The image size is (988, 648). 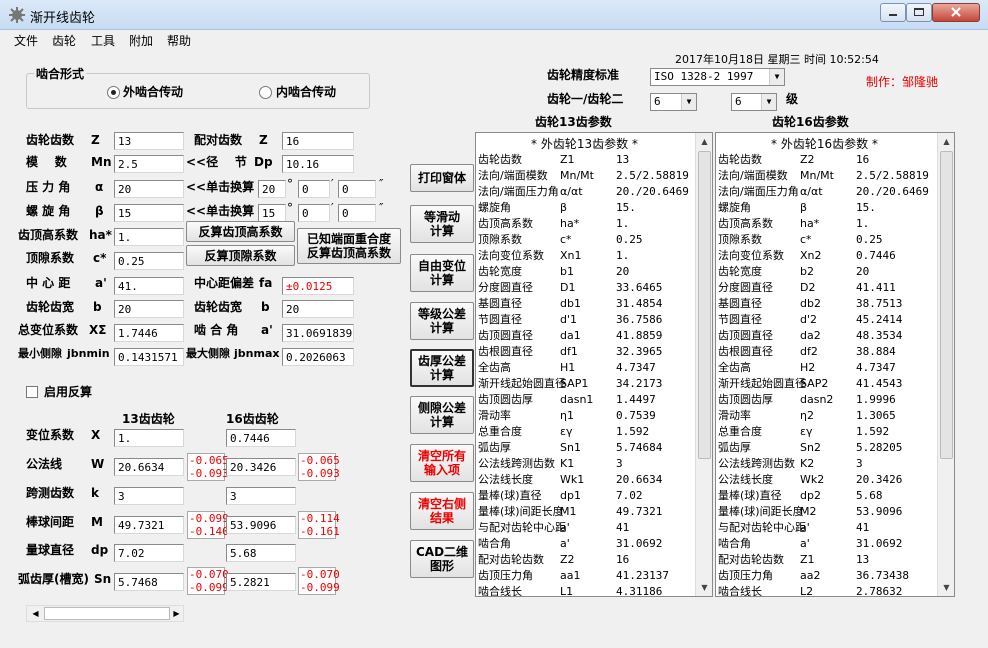 I want to click on list-item: 渐开线起始圆直径 SAP2 41.4543, so click(x=826, y=384).